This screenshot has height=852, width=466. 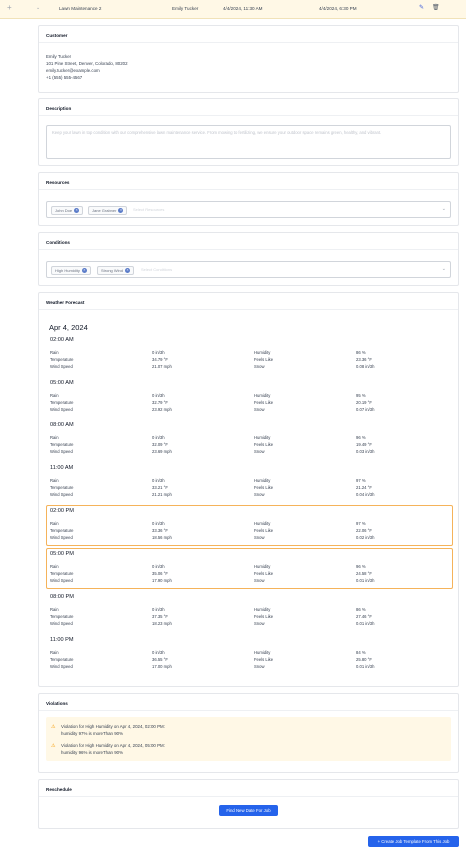 What do you see at coordinates (58, 182) in the screenshot?
I see `resources-title: Resources` at bounding box center [58, 182].